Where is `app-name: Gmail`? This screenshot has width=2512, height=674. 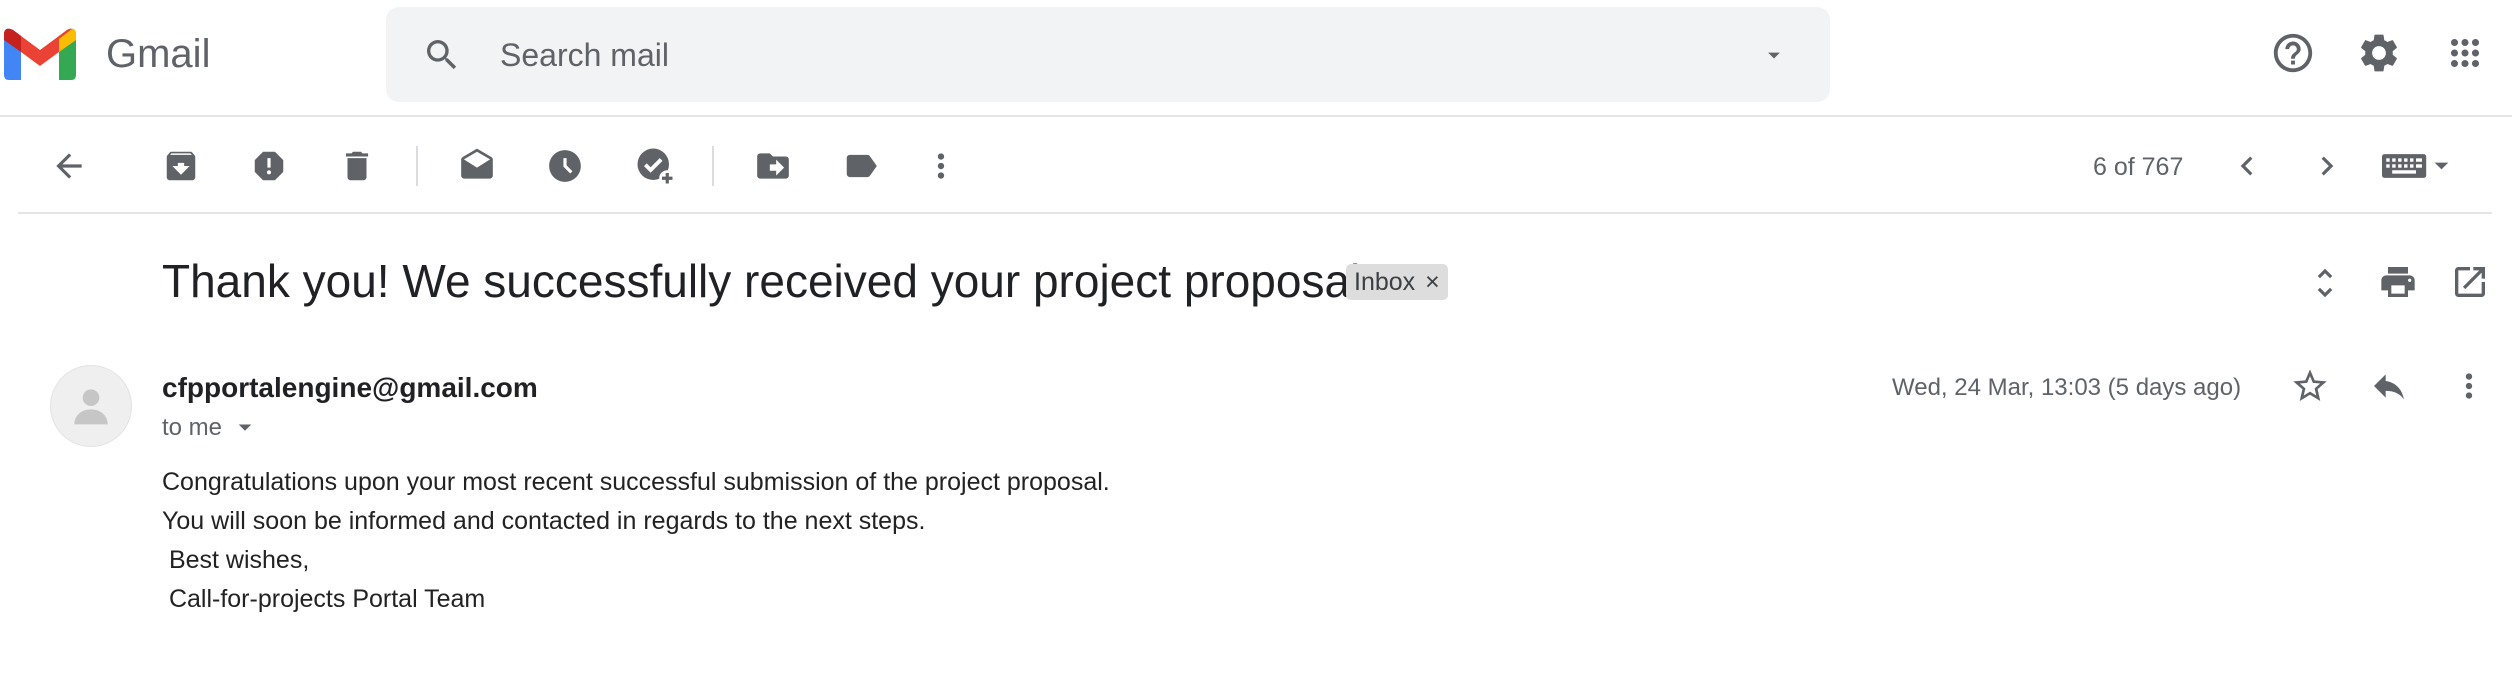 app-name: Gmail is located at coordinates (158, 54).